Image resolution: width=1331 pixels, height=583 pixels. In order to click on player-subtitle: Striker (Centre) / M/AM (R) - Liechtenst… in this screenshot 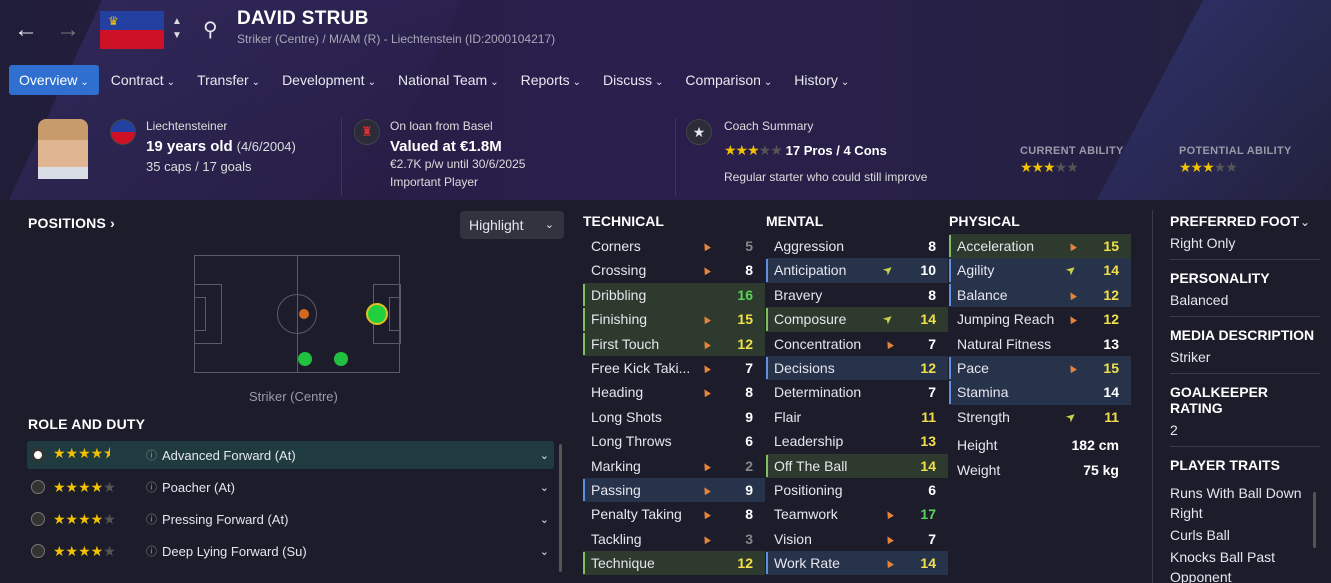, I will do `click(396, 39)`.